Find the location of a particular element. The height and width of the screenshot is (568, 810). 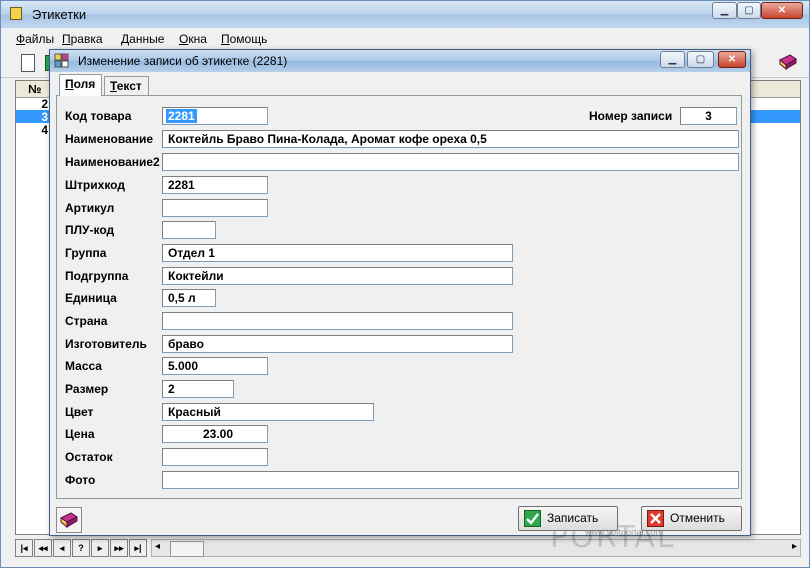

label-stock: Остаток is located at coordinates (89, 457).